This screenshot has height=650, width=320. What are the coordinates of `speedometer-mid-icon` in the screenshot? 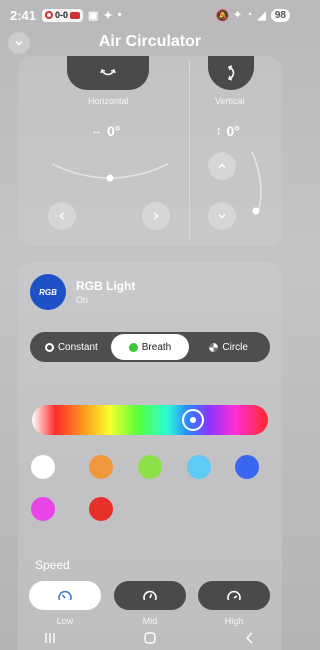 It's located at (150, 595).